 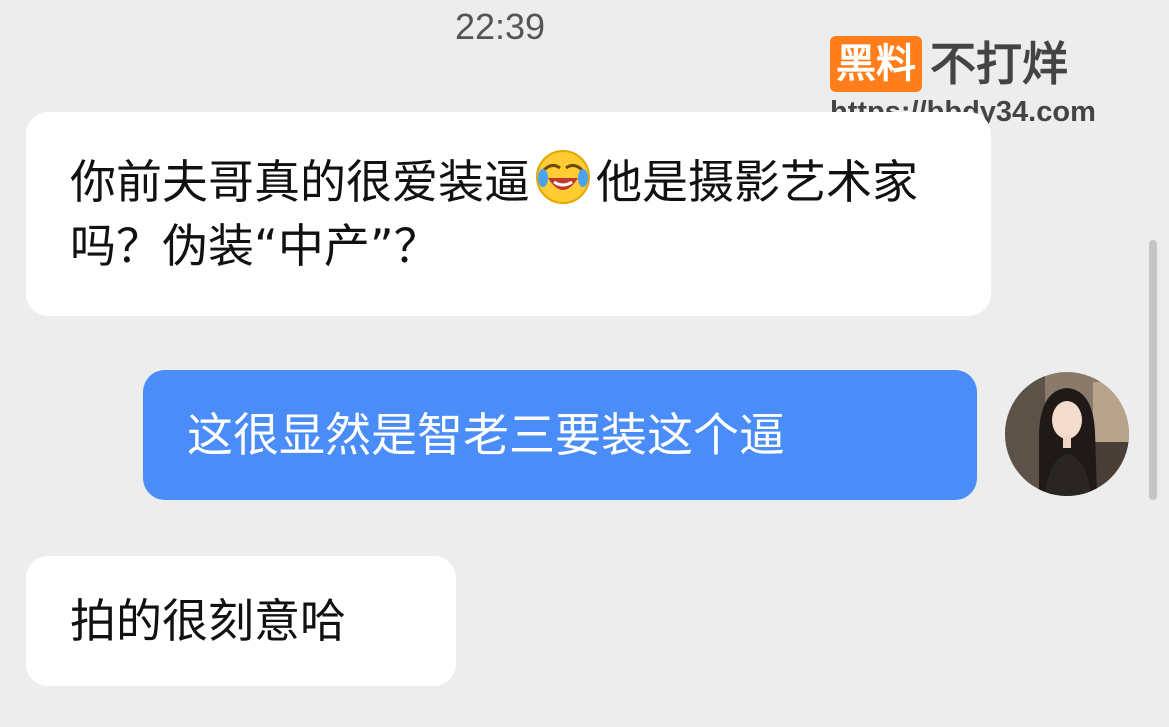 What do you see at coordinates (300, 182) in the screenshot?
I see `message-text: 你前夫哥真的很爱装逼` at bounding box center [300, 182].